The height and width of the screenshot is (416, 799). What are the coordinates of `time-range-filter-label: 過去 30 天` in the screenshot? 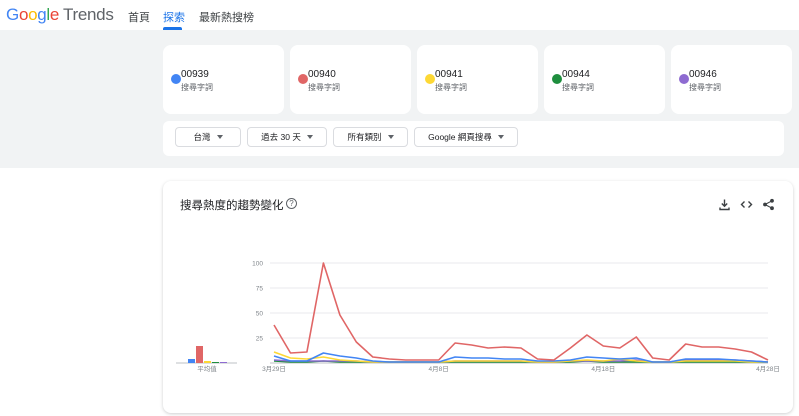 It's located at (281, 137).